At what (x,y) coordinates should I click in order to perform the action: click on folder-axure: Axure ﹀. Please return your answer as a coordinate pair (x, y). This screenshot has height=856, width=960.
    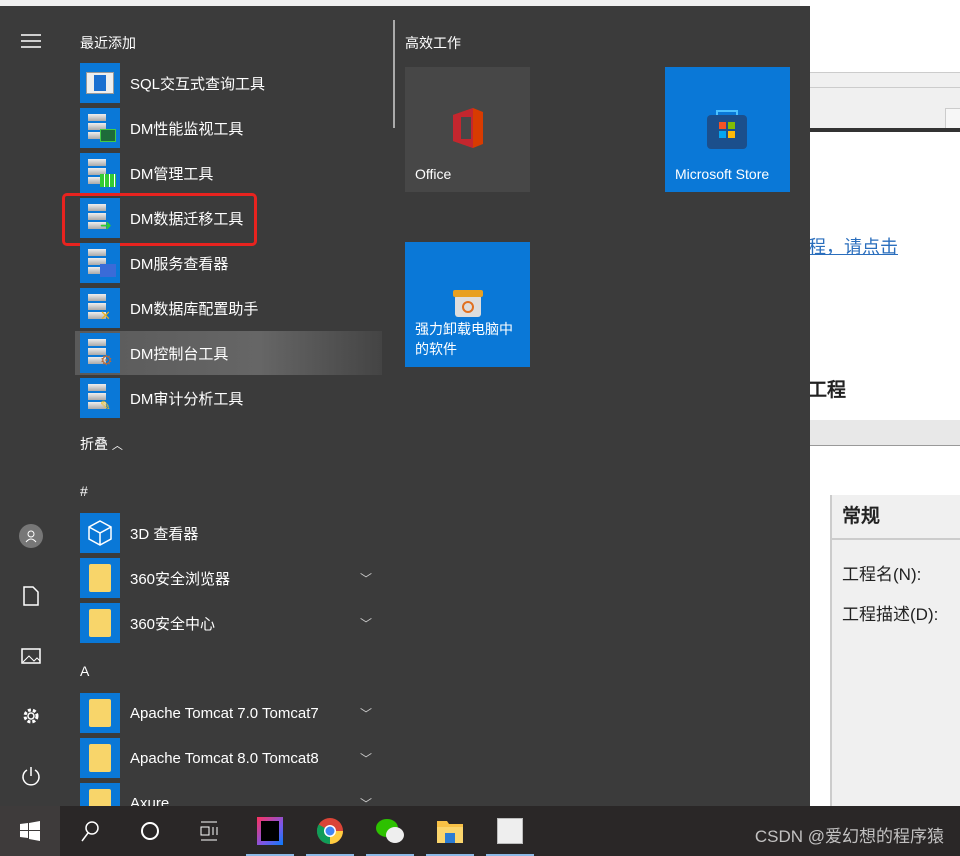
    Looking at the image, I should click on (230, 794).